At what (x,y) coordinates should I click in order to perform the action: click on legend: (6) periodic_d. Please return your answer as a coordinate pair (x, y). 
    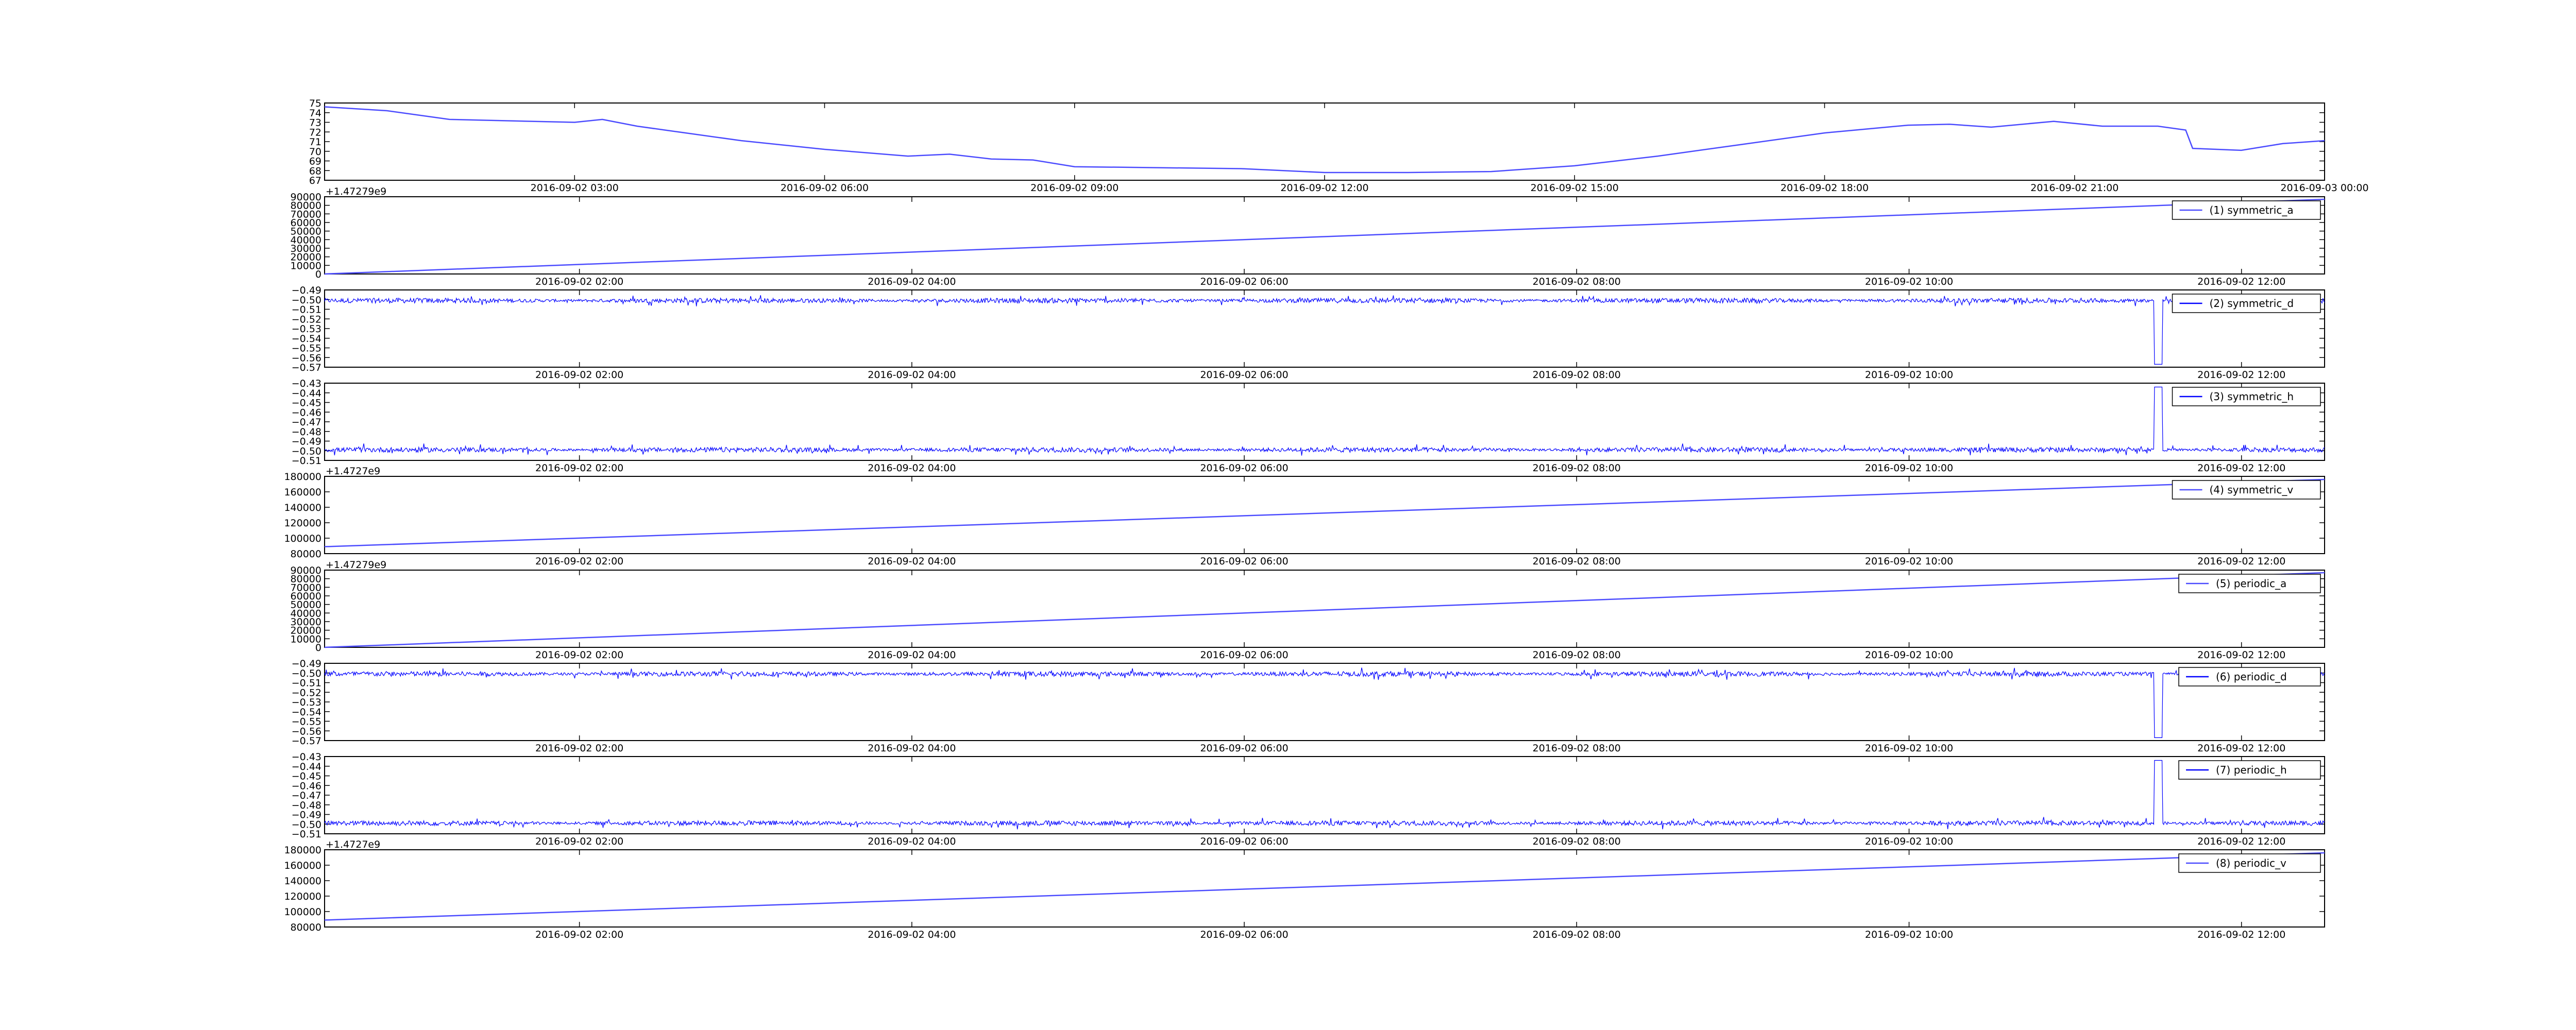
    Looking at the image, I should click on (2249, 676).